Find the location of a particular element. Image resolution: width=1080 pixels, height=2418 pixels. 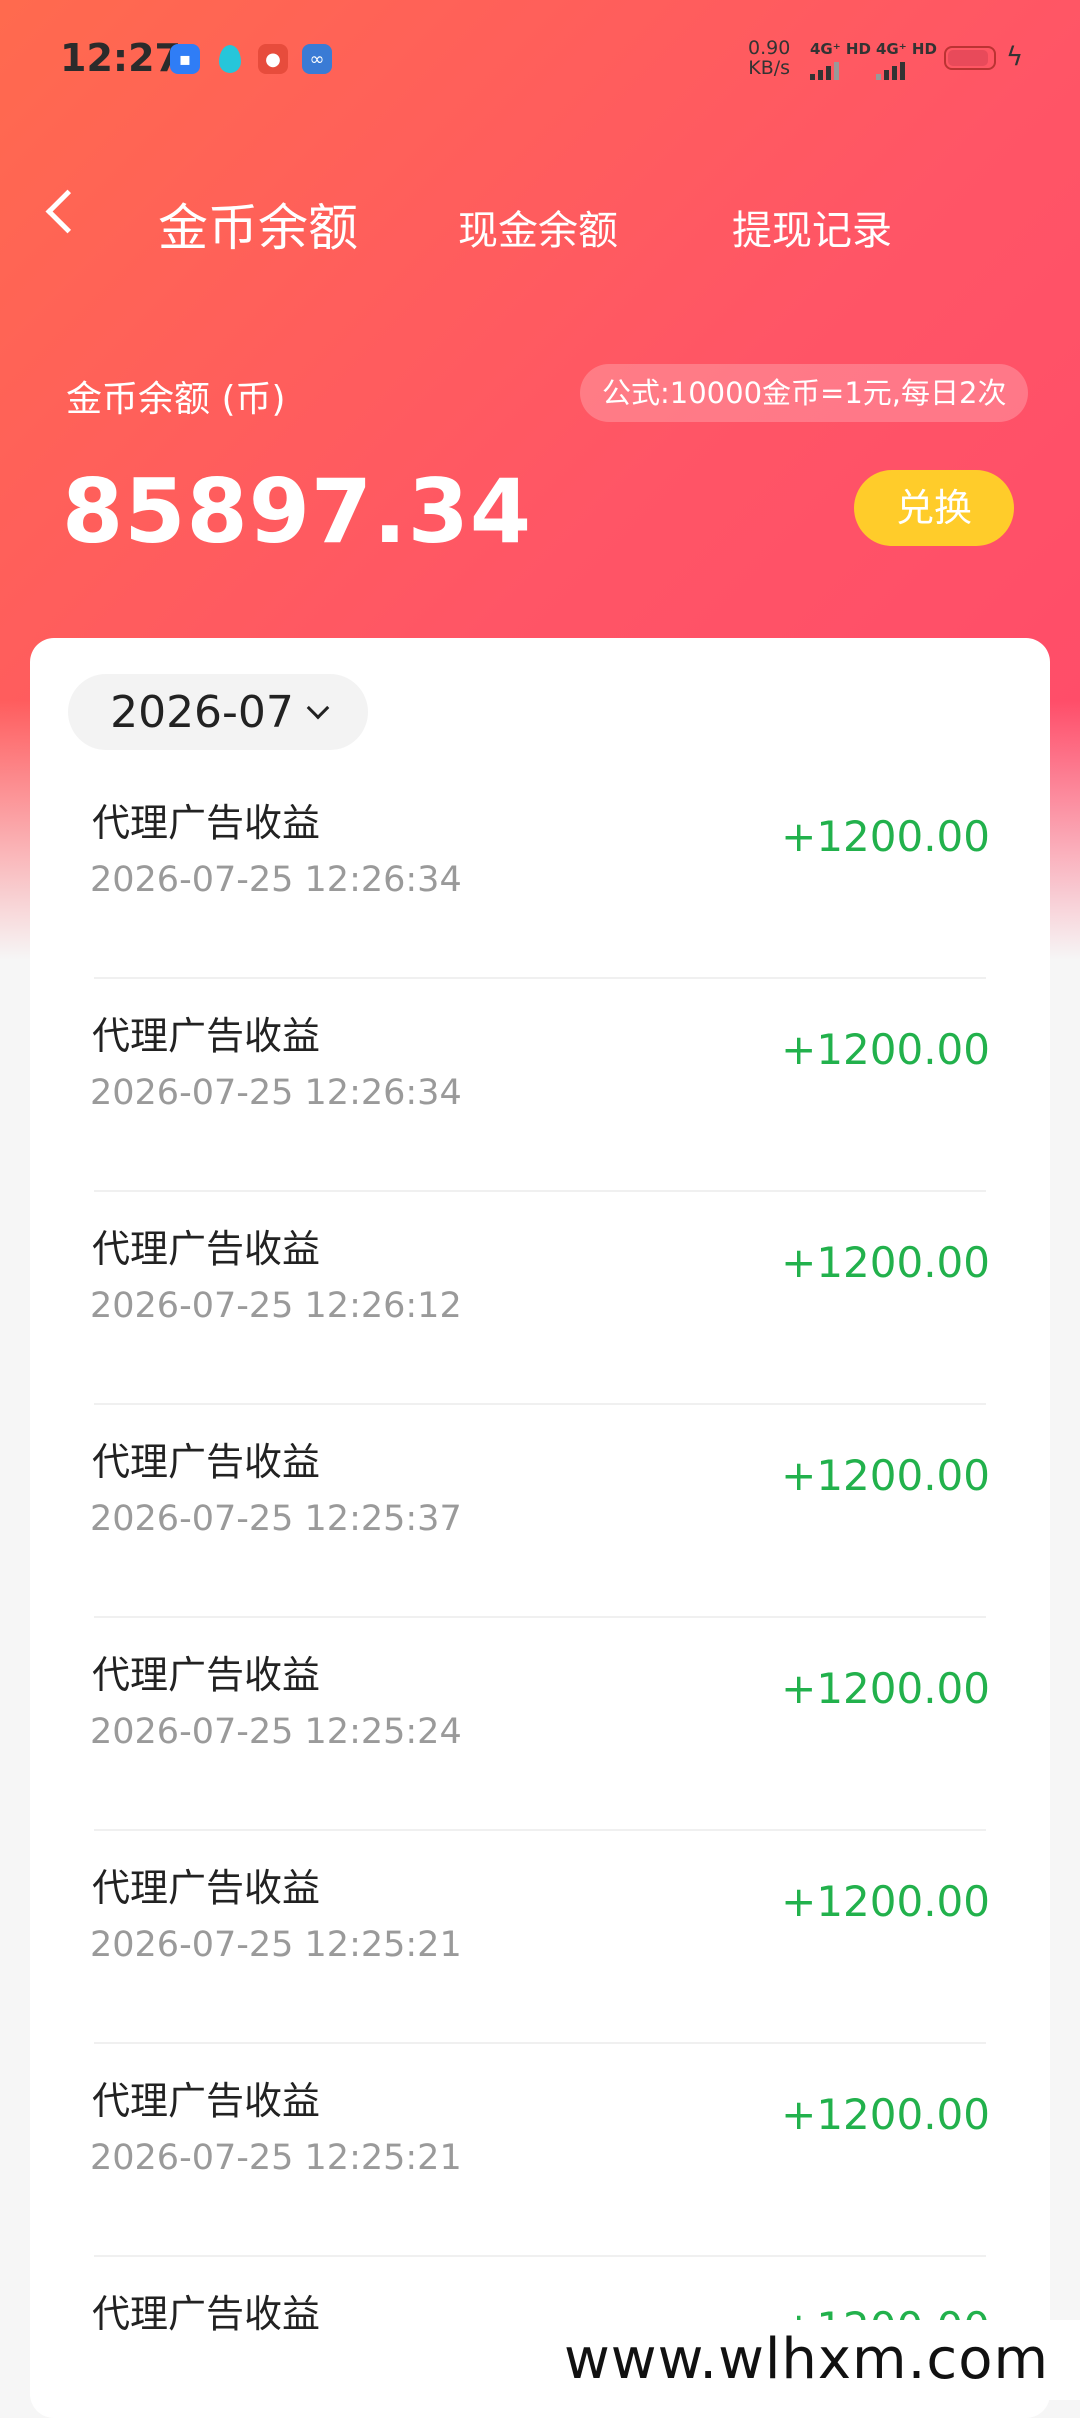

signal-label-sim1: 4G⁺ HD is located at coordinates (840, 49).